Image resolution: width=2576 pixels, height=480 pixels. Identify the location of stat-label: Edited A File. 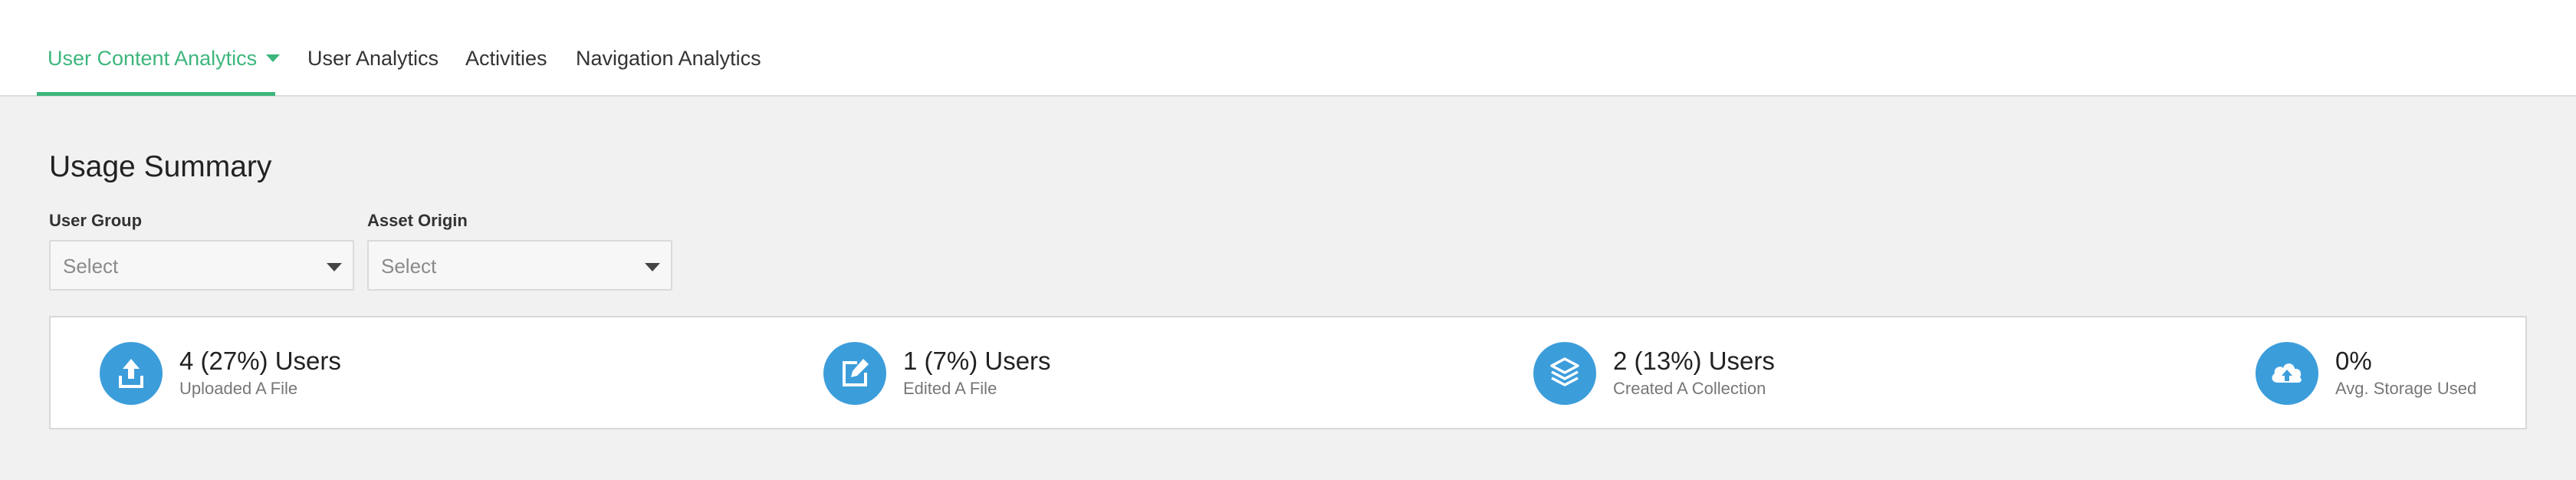
(950, 388).